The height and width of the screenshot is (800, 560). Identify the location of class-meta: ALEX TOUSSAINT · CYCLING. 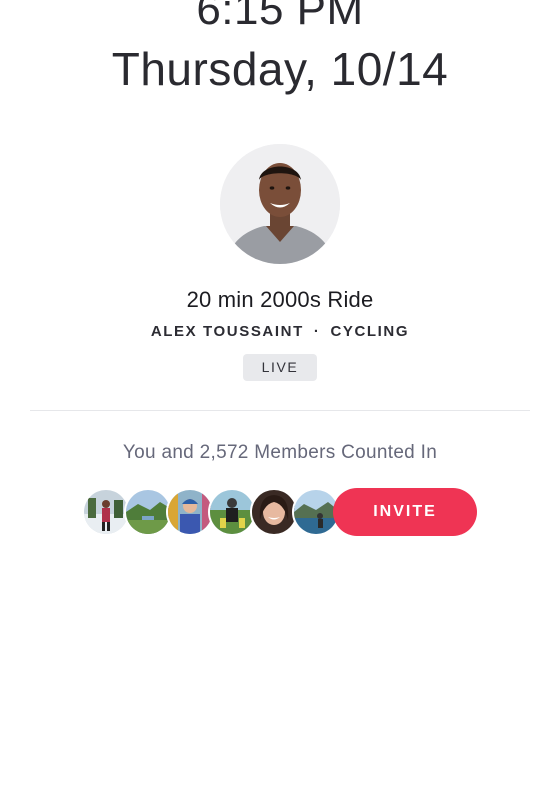
(280, 331).